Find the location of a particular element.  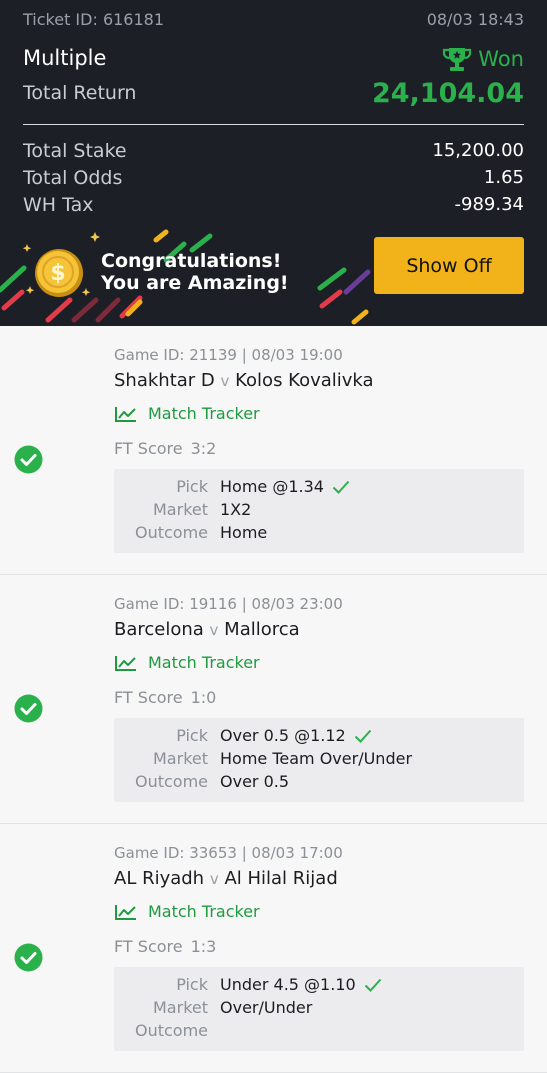

bet-type: Multiple is located at coordinates (65, 58).